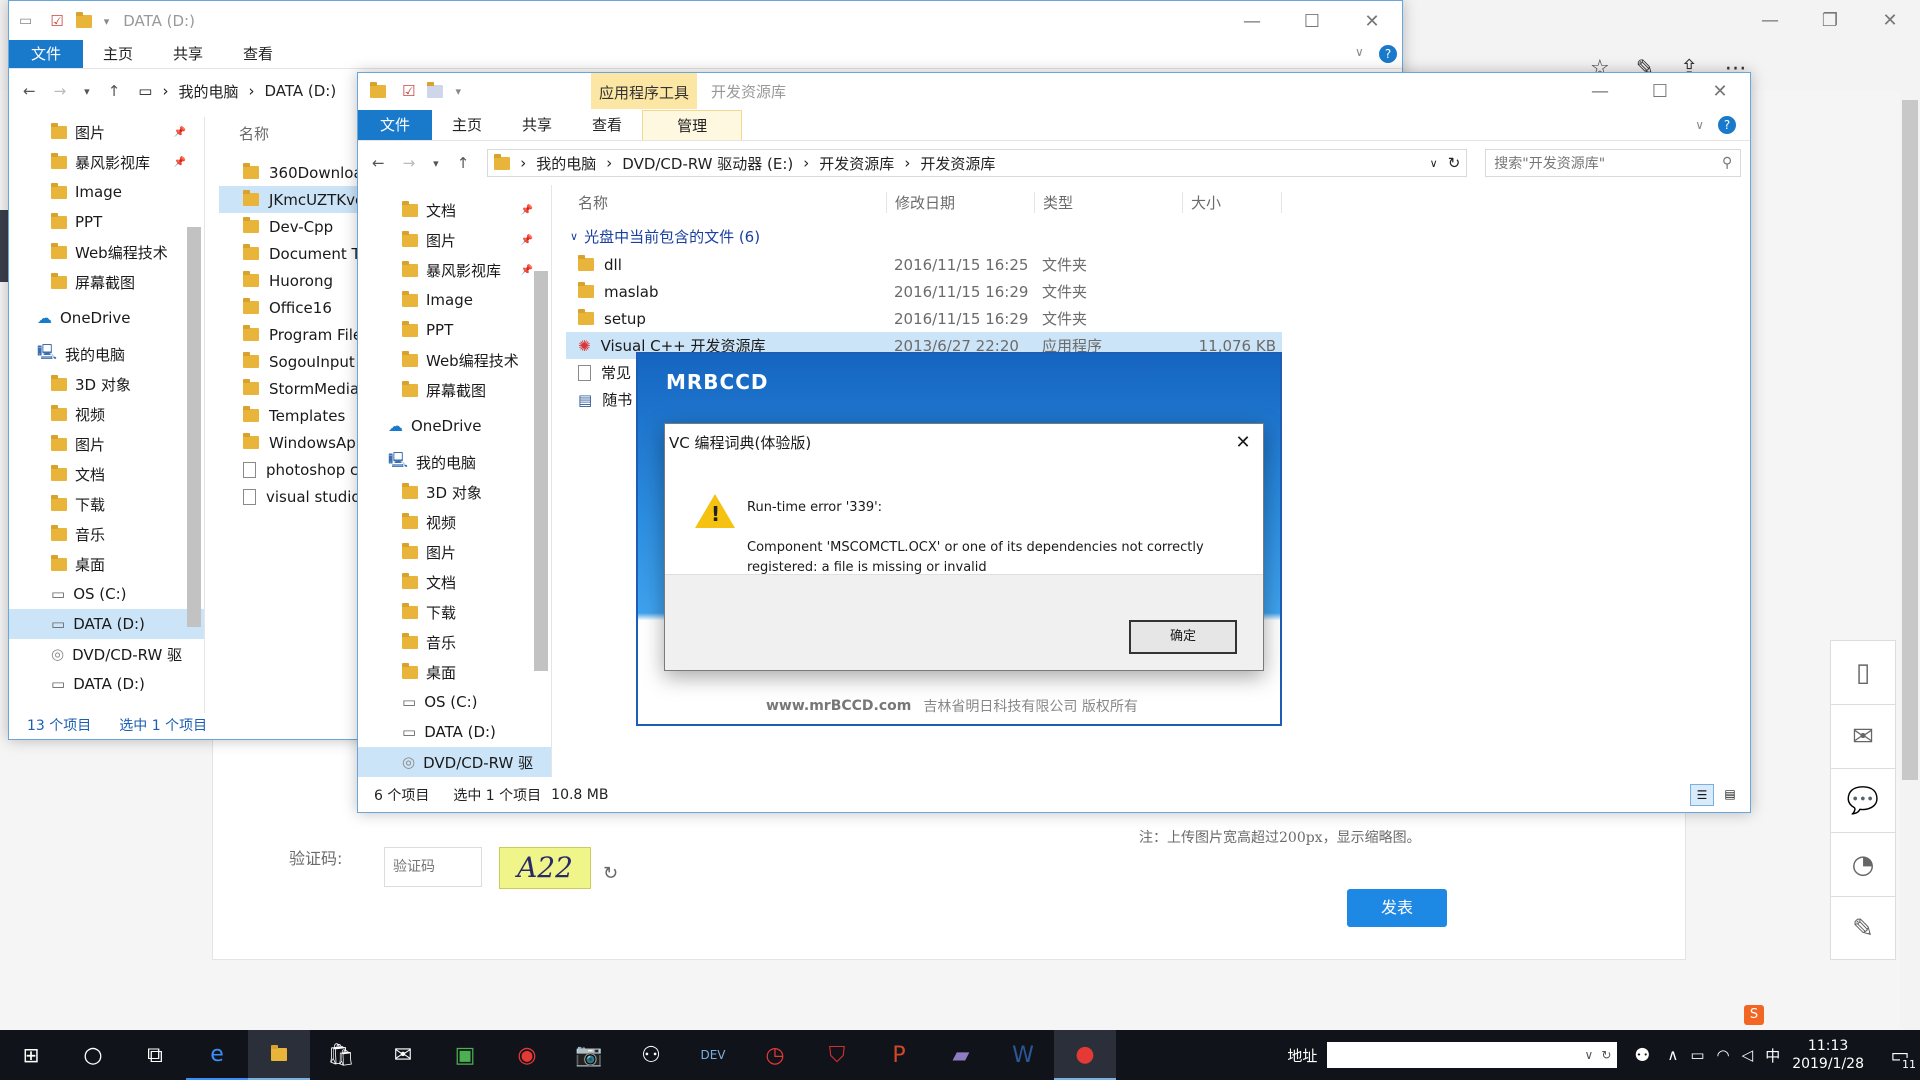  What do you see at coordinates (1156, 236) in the screenshot?
I see `group-header: ∨ 光盘中当前包含的文件 (6)` at bounding box center [1156, 236].